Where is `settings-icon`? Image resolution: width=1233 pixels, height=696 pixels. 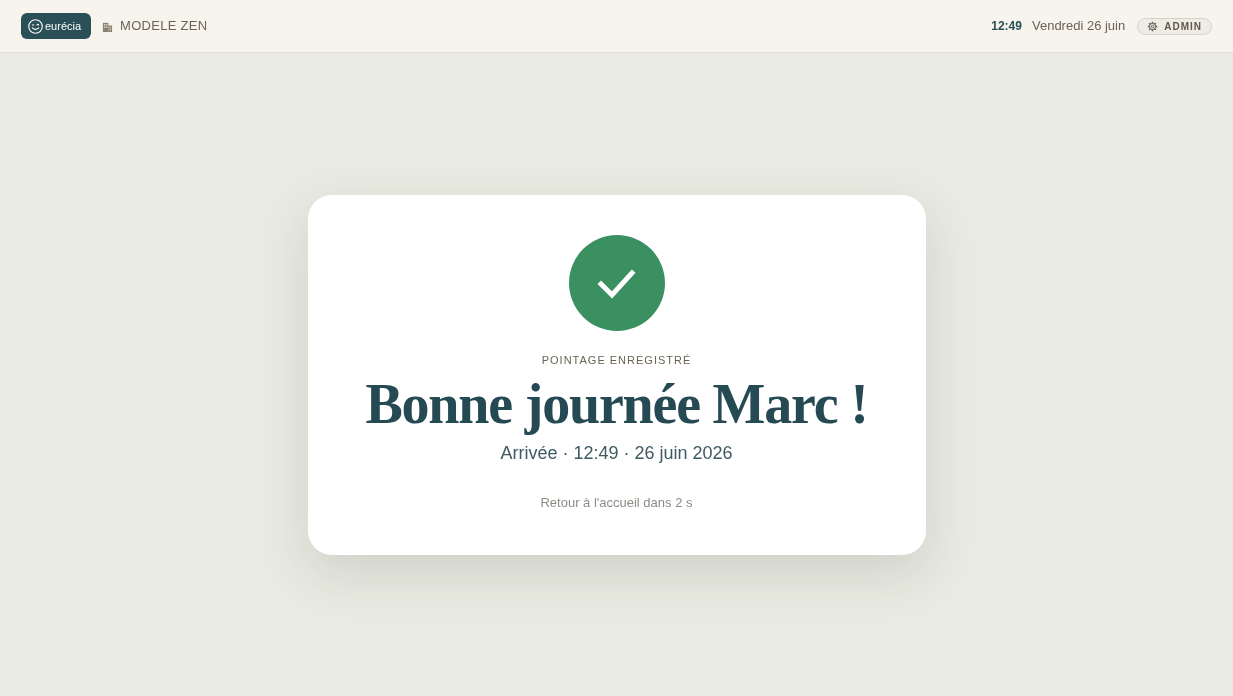 settings-icon is located at coordinates (1153, 26).